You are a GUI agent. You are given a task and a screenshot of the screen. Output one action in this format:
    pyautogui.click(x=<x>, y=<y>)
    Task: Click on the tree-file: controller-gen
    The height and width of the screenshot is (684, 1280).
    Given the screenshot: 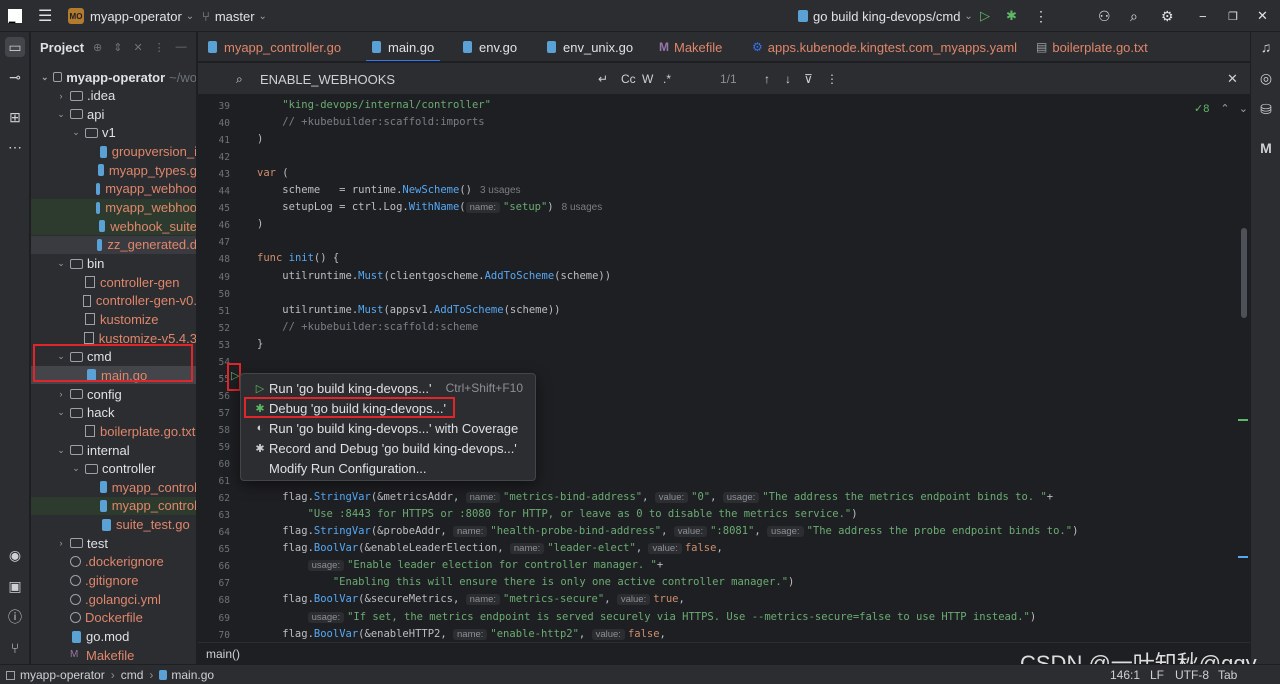 What is the action you would take?
    pyautogui.click(x=113, y=282)
    